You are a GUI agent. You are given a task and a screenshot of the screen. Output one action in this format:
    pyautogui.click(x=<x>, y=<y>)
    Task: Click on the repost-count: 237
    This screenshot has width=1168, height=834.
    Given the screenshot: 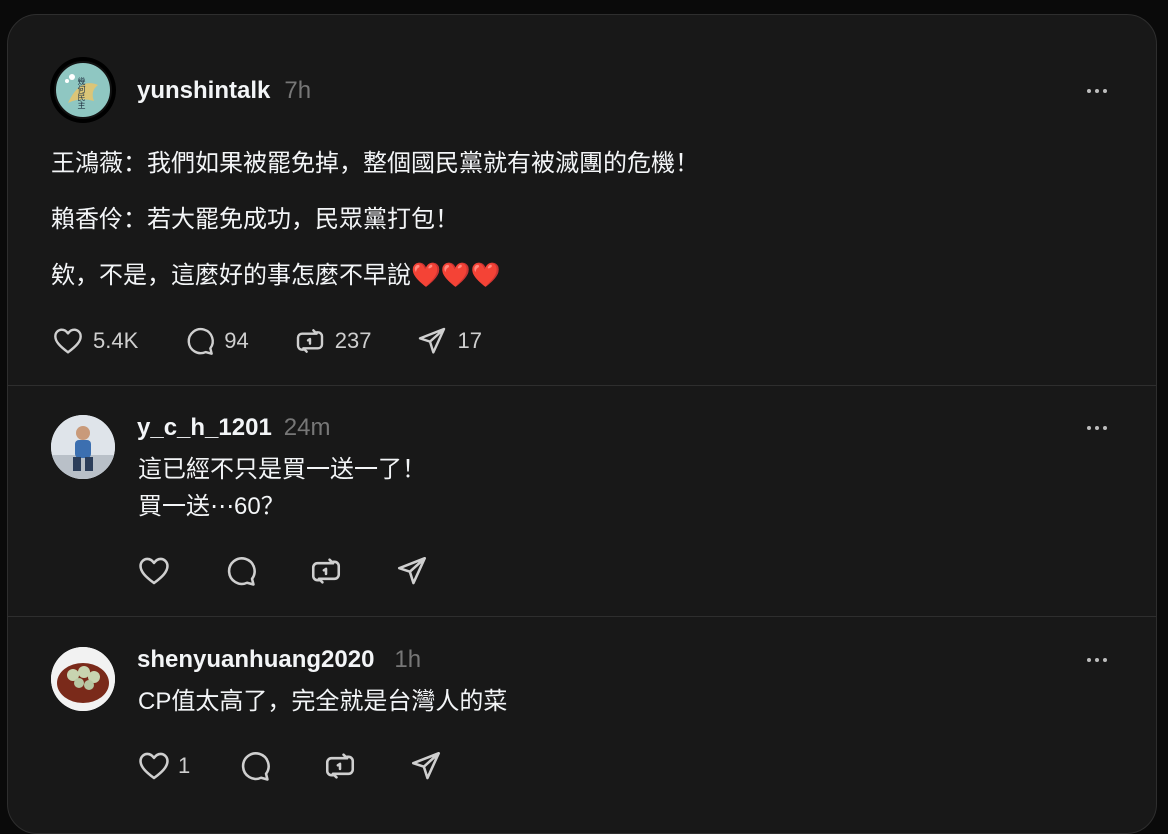 What is the action you would take?
    pyautogui.click(x=353, y=340)
    